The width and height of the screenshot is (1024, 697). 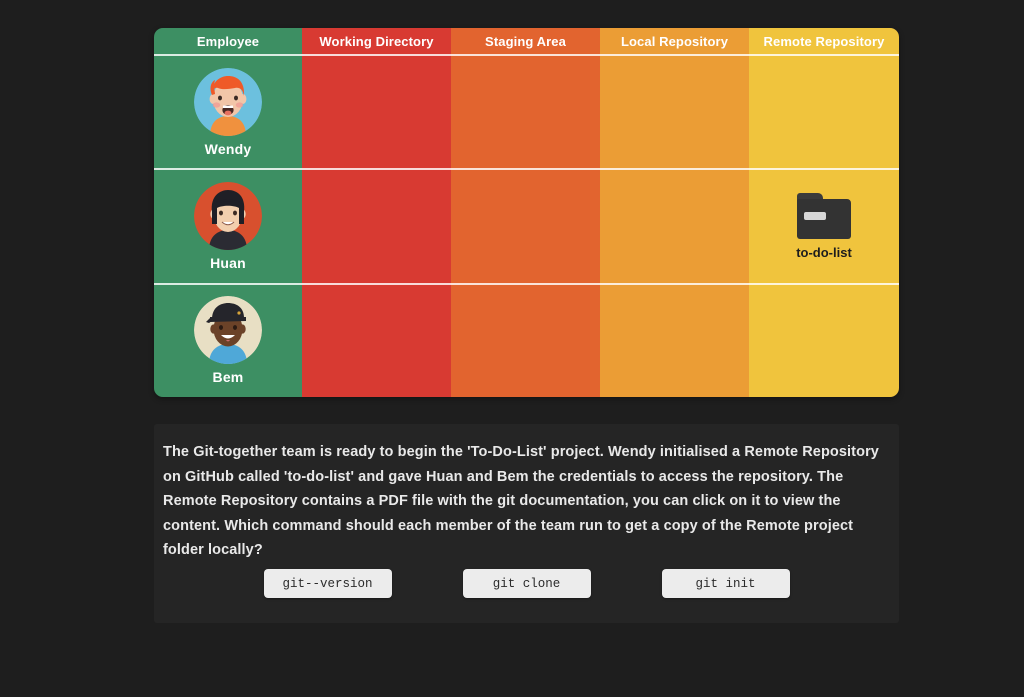 What do you see at coordinates (815, 215) in the screenshot?
I see `folder-label-strip` at bounding box center [815, 215].